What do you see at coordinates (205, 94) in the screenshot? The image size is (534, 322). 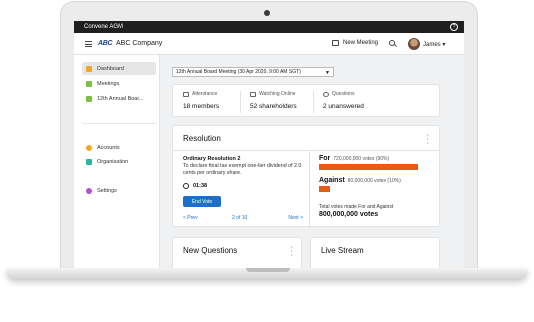 I see `attendance-label: Attendance` at bounding box center [205, 94].